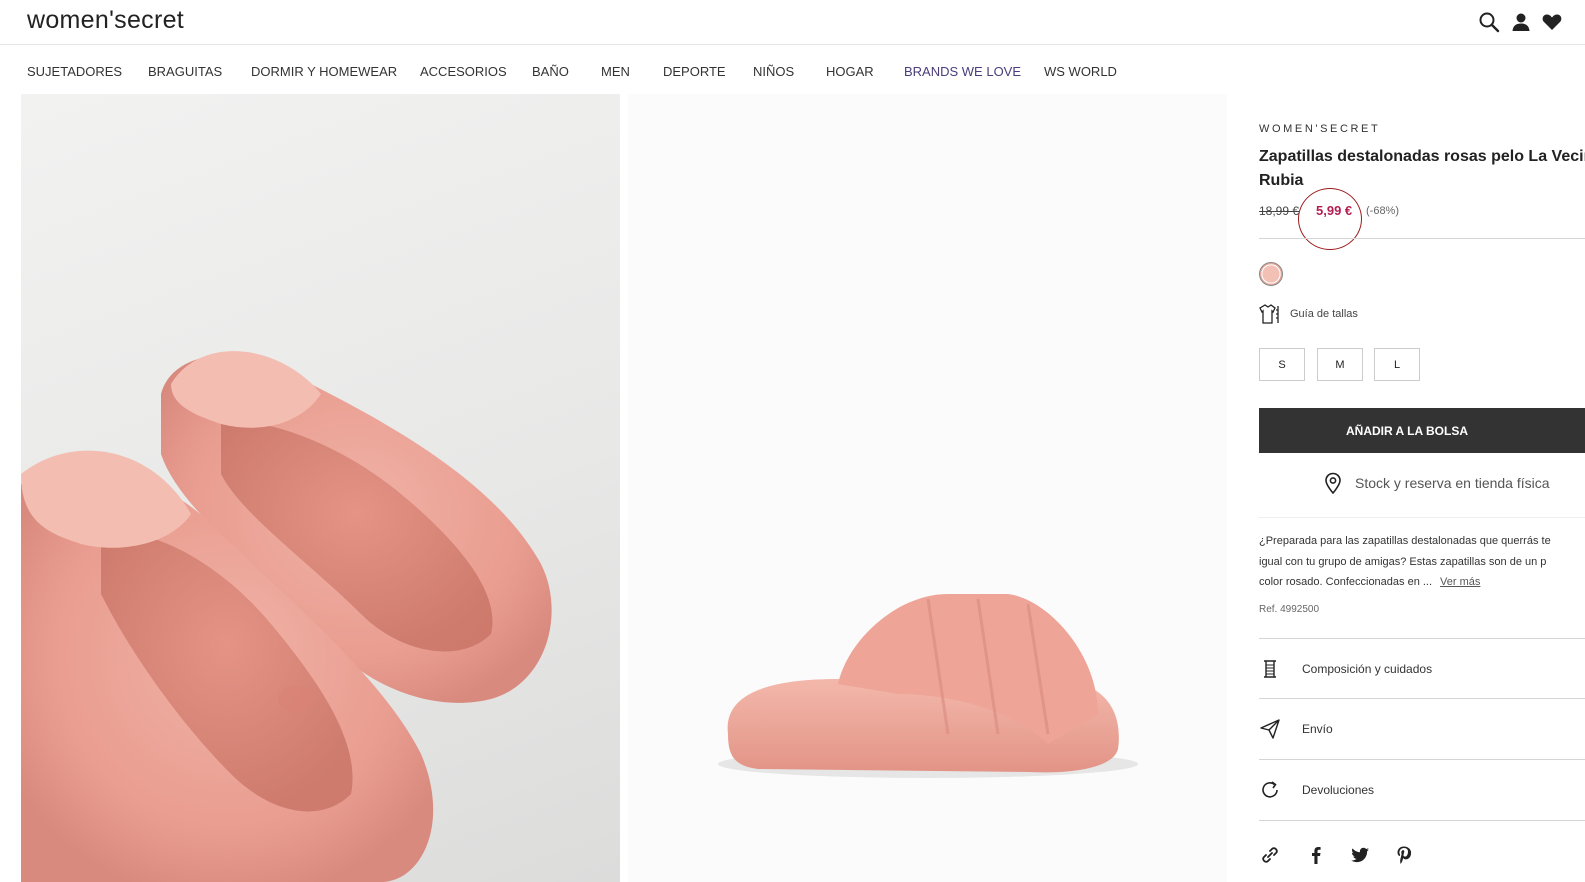 Image resolution: width=1585 pixels, height=882 pixels. I want to click on twitter-icon, so click(1360, 855).